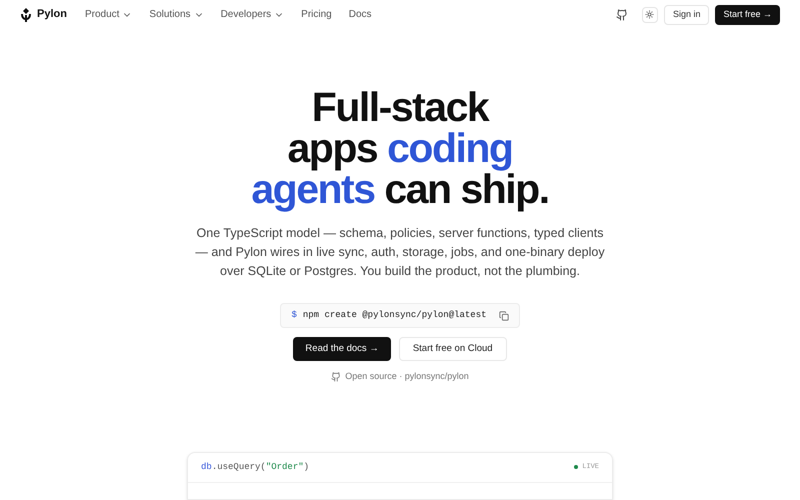 The image size is (800, 500). What do you see at coordinates (252, 14) in the screenshot?
I see `nav-link: Developers` at bounding box center [252, 14].